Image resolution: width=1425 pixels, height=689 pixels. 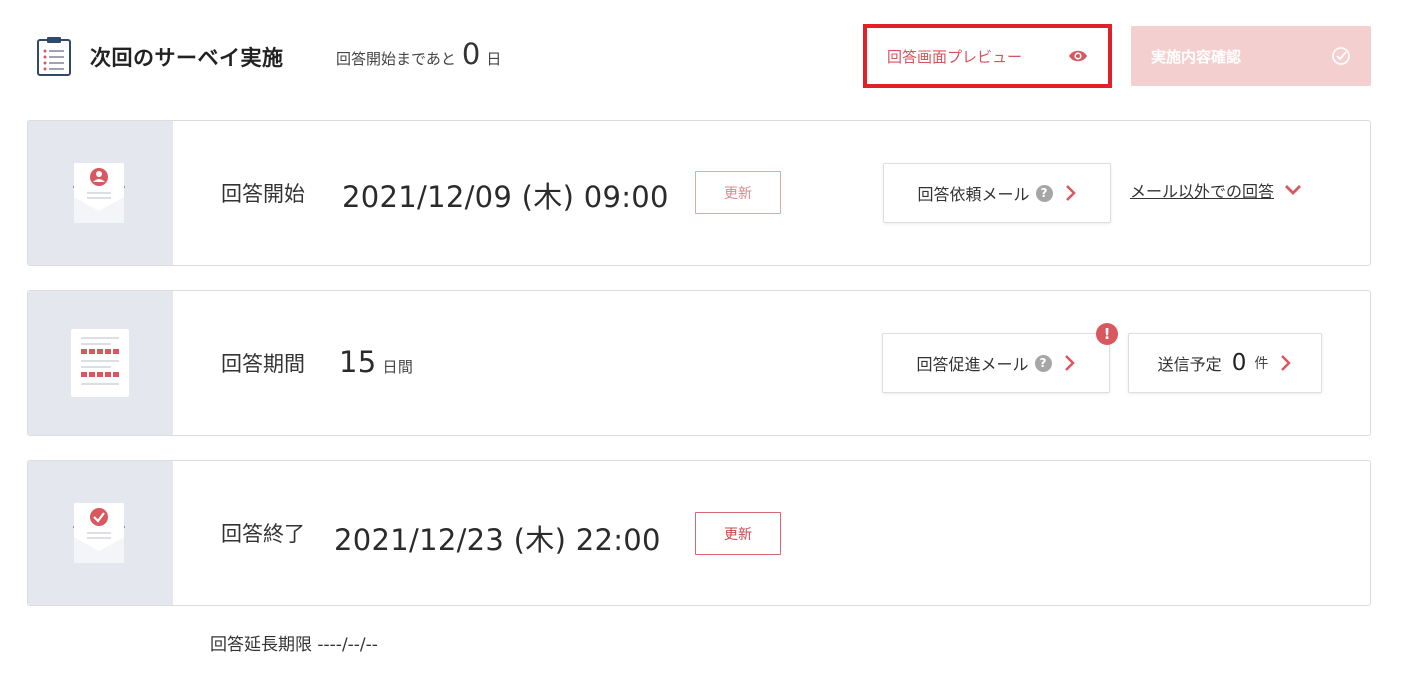 I want to click on preview-button: 回答画面プレビュー, so click(x=987, y=56).